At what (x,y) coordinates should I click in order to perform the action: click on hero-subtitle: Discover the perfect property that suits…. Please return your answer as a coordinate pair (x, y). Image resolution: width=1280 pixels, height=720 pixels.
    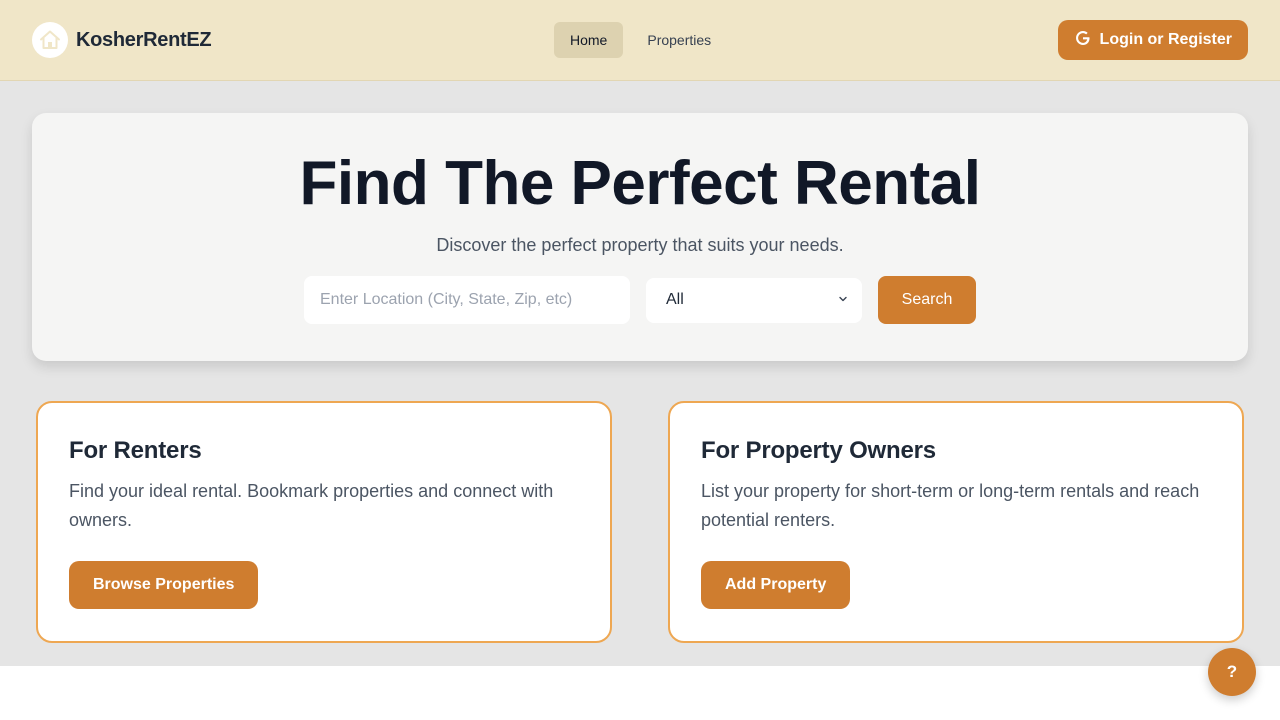
    Looking at the image, I should click on (640, 245).